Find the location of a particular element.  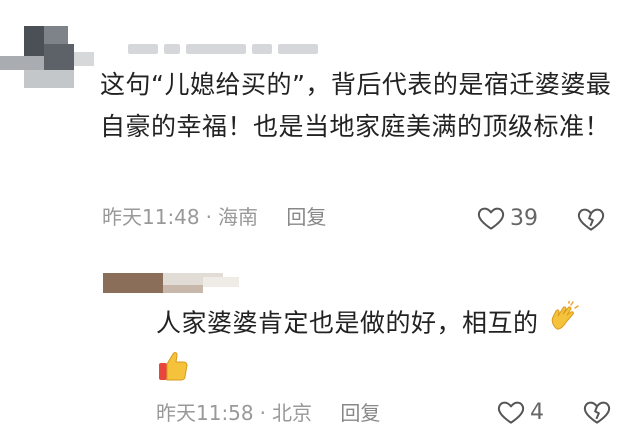

reply-reply-button: 回复 is located at coordinates (360, 413).